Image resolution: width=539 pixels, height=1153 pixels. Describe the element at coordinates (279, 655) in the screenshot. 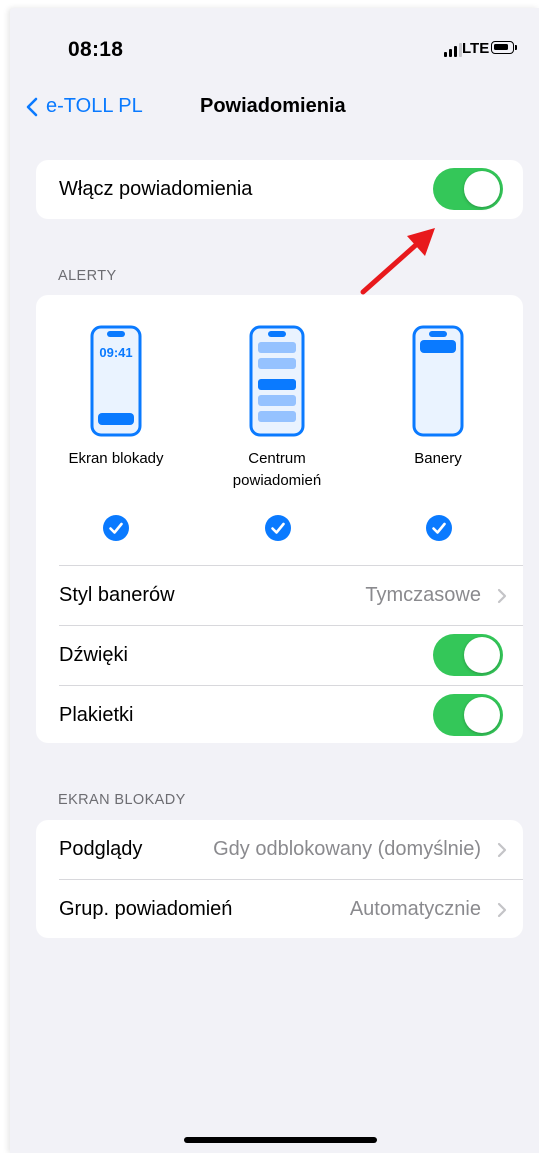

I see `sounds-row: Dźwięki` at that location.